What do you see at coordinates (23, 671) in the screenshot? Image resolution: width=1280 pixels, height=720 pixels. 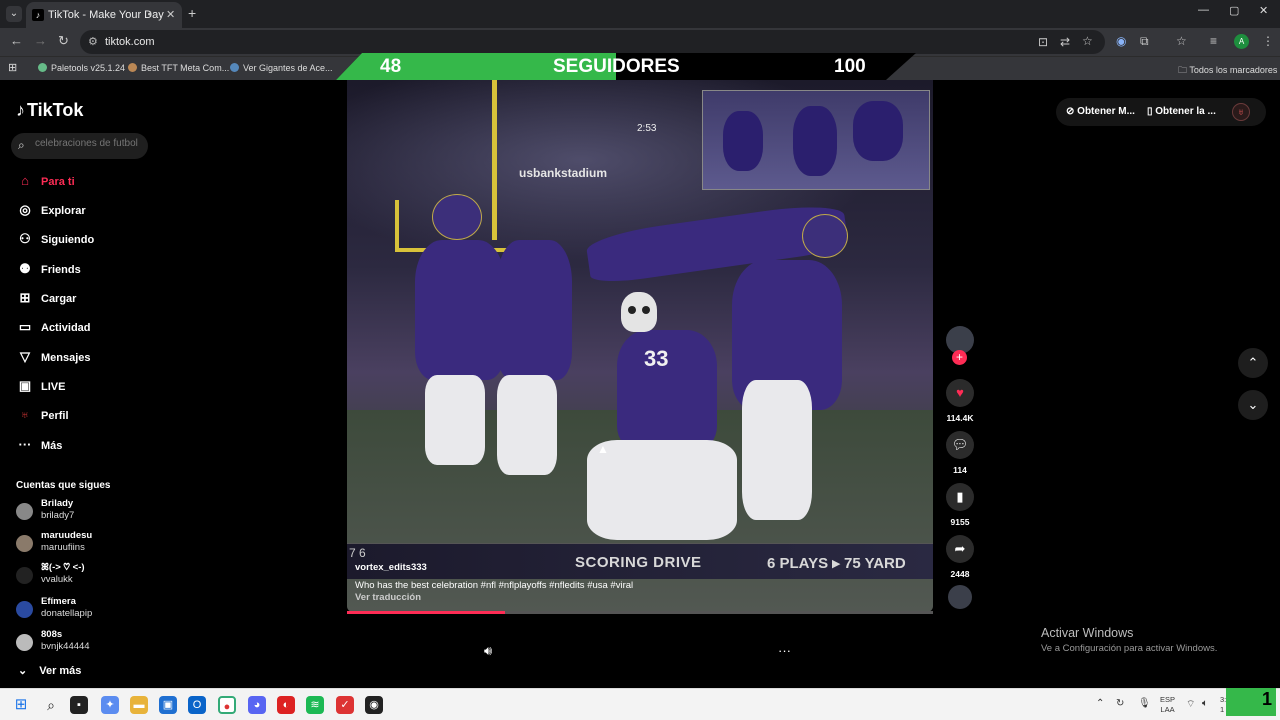 I see `chevron-down-icon: ⌄` at bounding box center [23, 671].